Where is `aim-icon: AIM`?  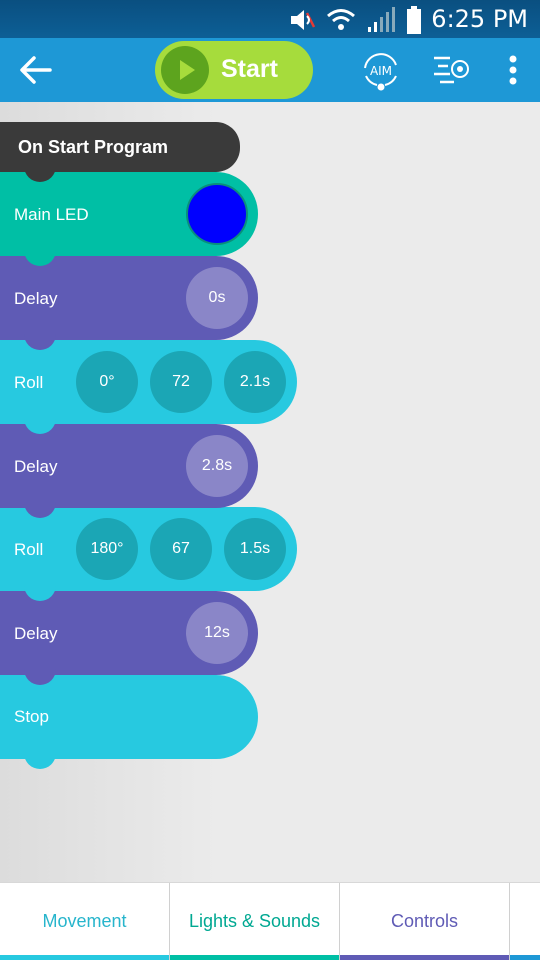
aim-icon: AIM is located at coordinates (380, 72).